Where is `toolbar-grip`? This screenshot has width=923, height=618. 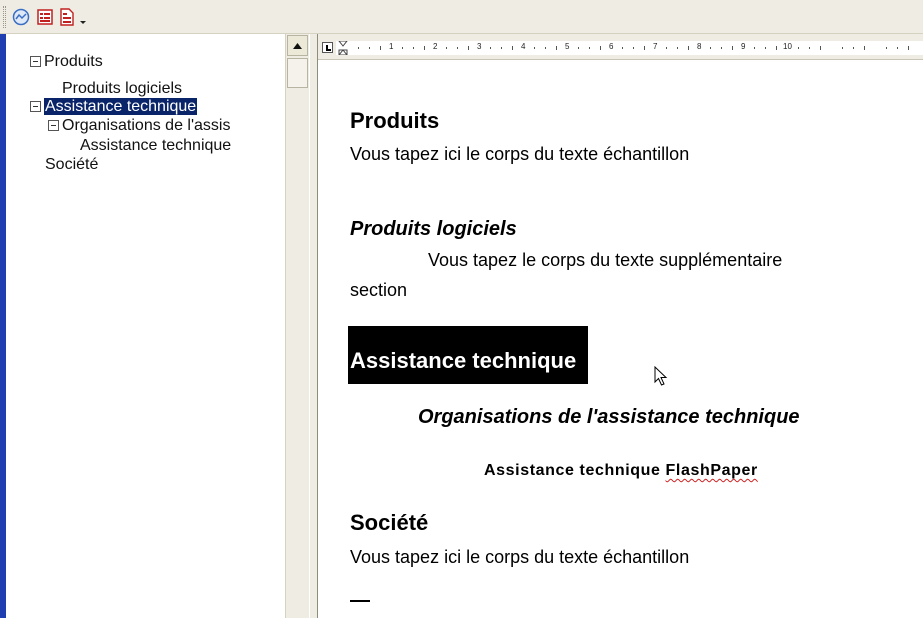 toolbar-grip is located at coordinates (4, 17).